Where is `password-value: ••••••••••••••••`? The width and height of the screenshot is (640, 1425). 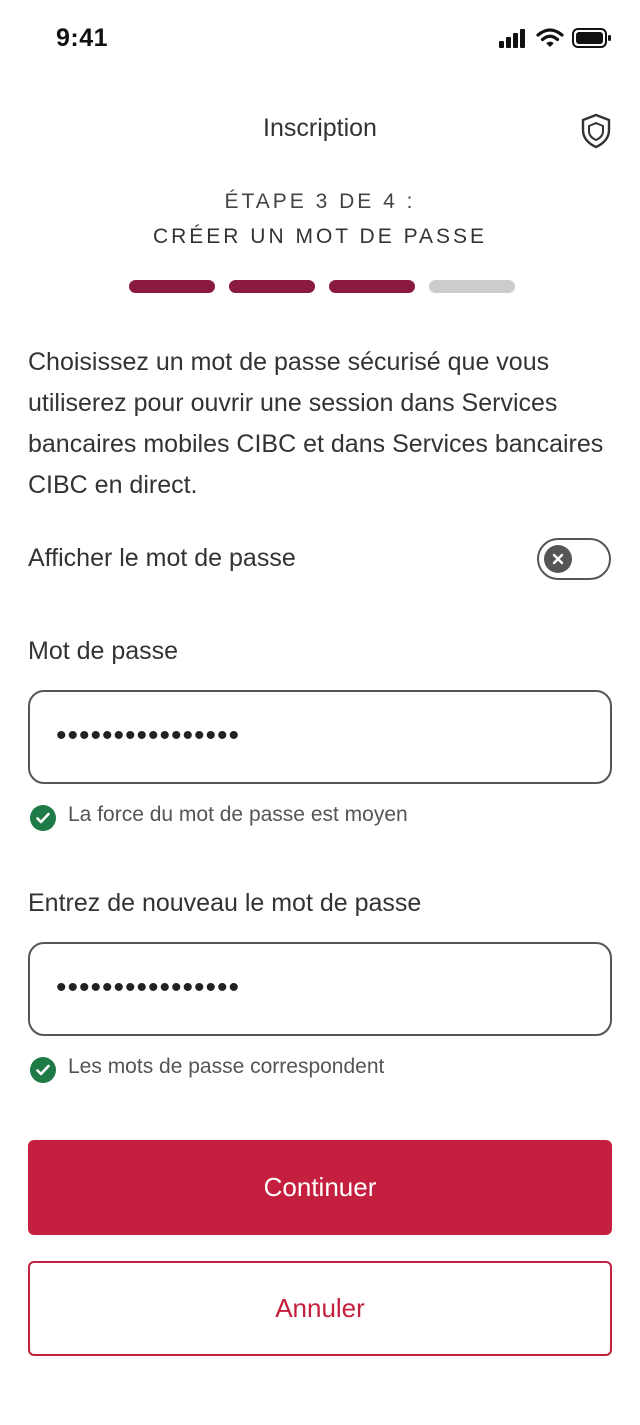
password-value: •••••••••••••••• is located at coordinates (148, 735).